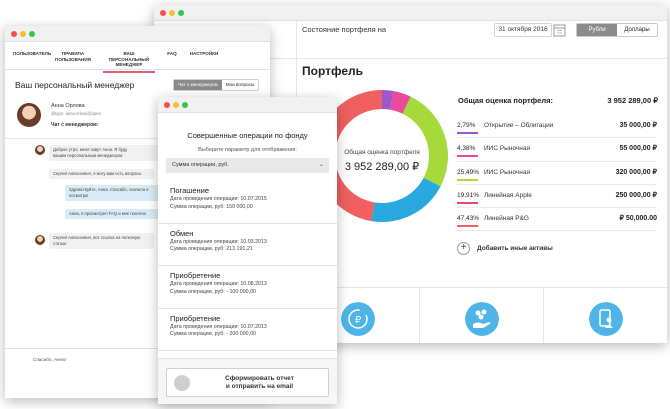  I want to click on tab-chat: Чат с менеджером, so click(198, 85).